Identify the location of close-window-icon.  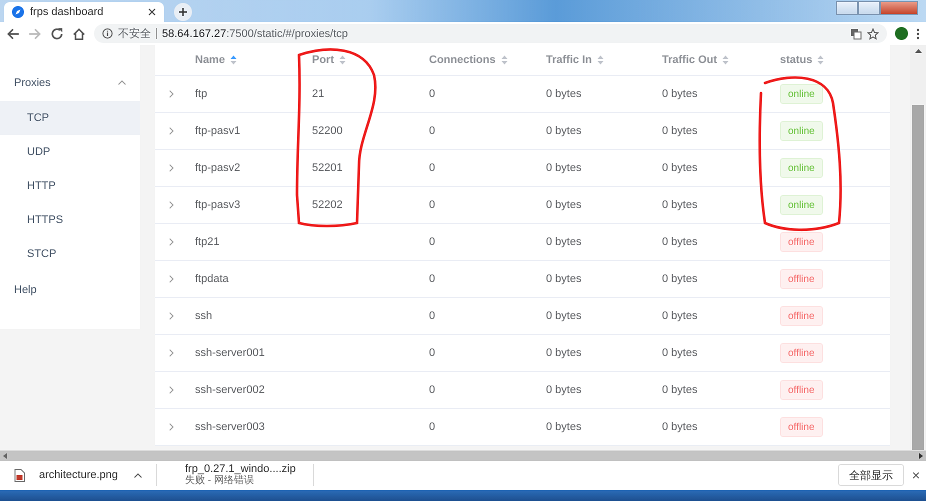
(899, 8).